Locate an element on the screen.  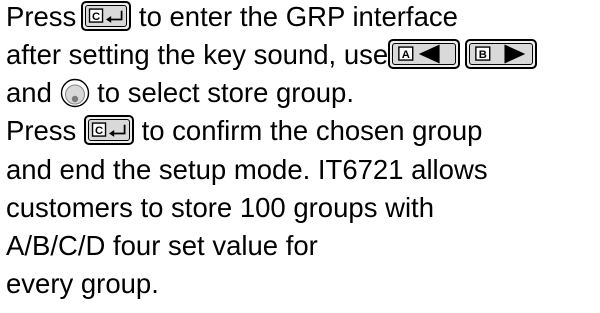
line-4-text-end: to confirm the chosen group is located at coordinates (308, 130).